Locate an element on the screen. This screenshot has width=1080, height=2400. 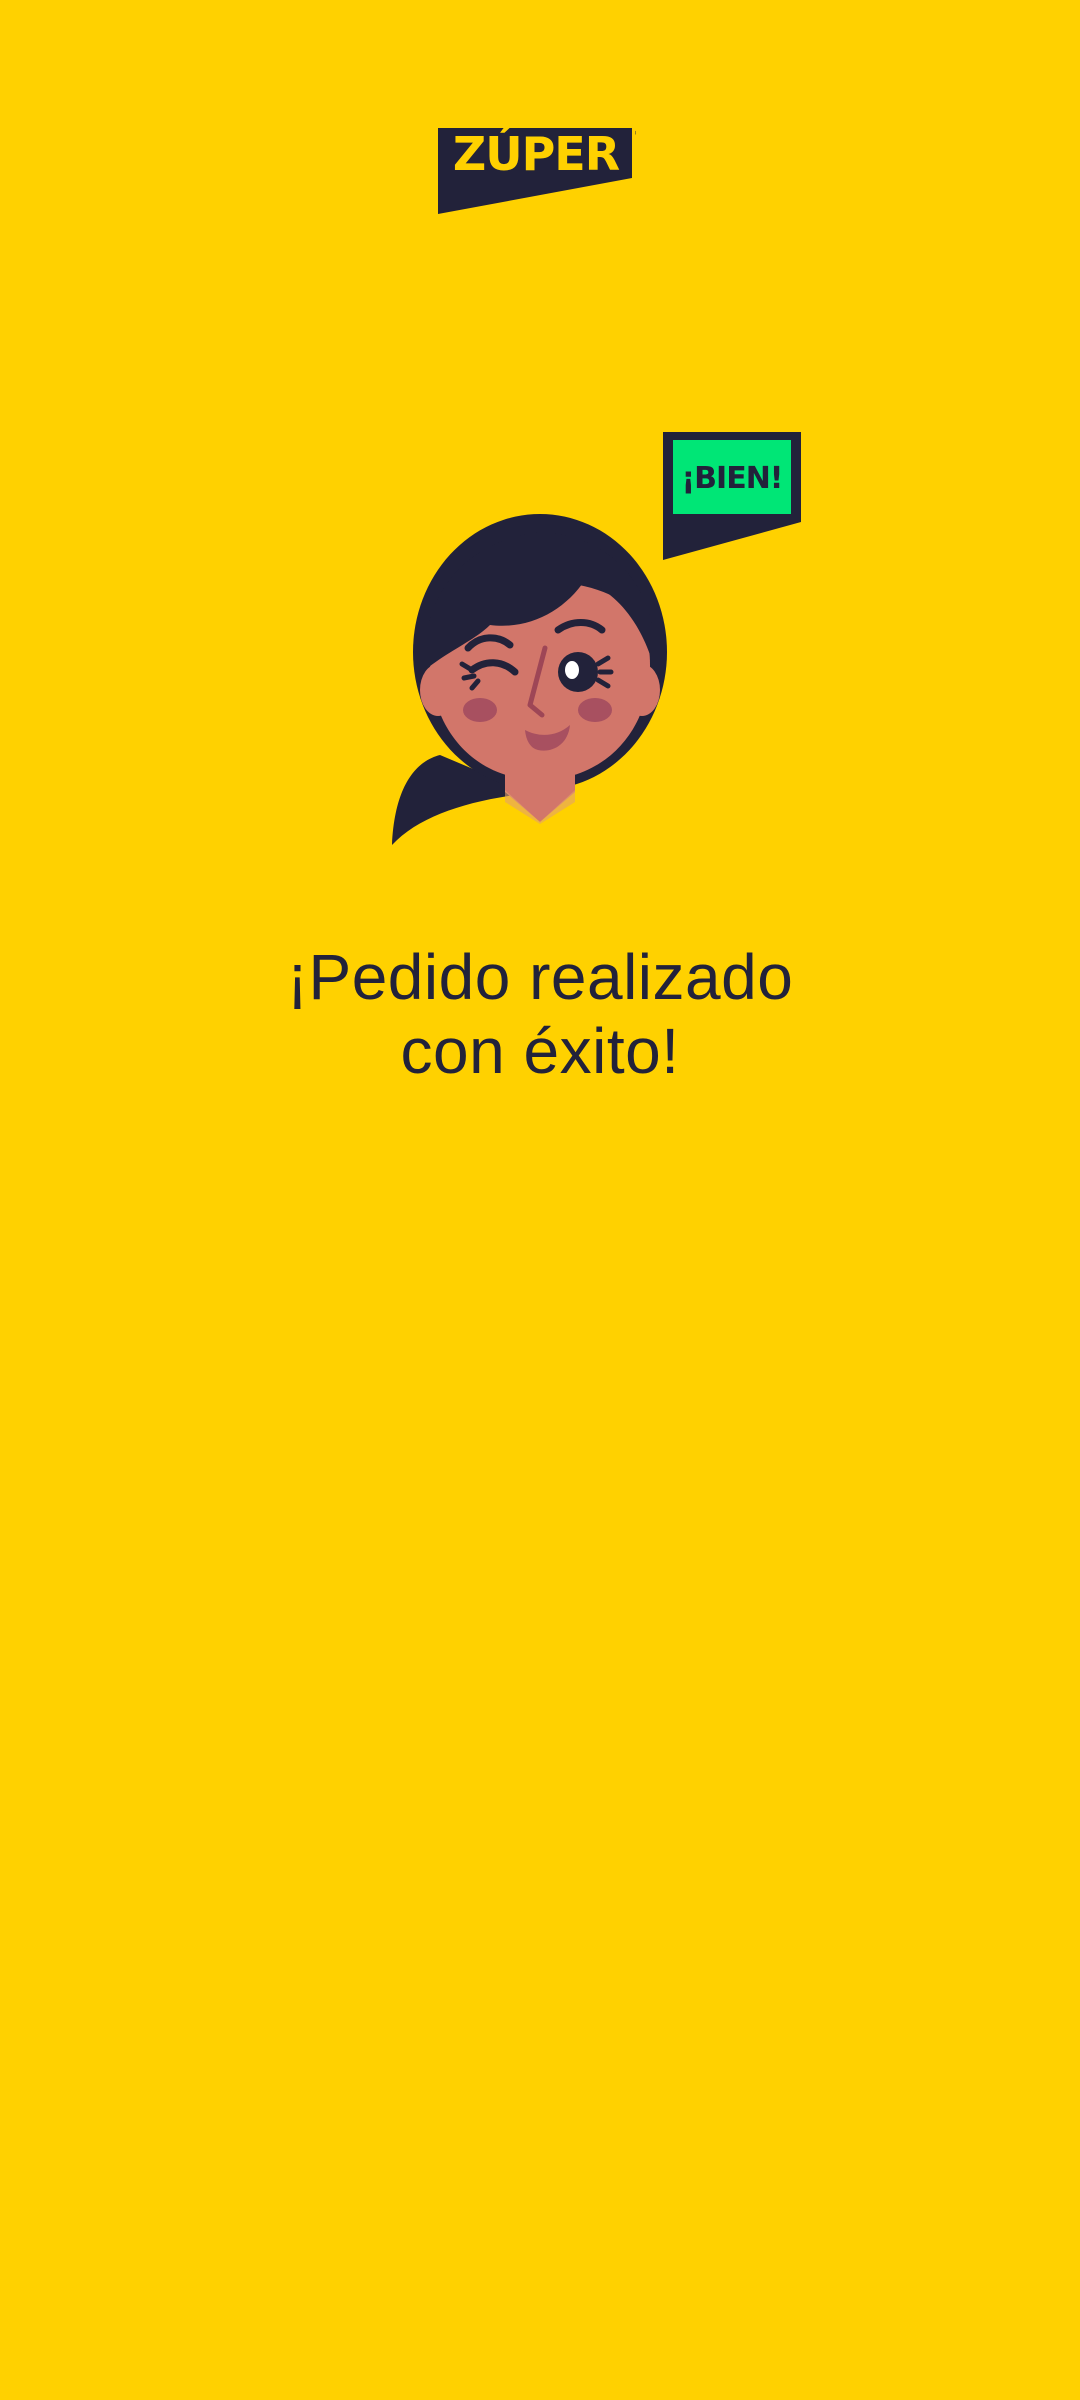
success-message-line2: con éxito! is located at coordinates (540, 1051).